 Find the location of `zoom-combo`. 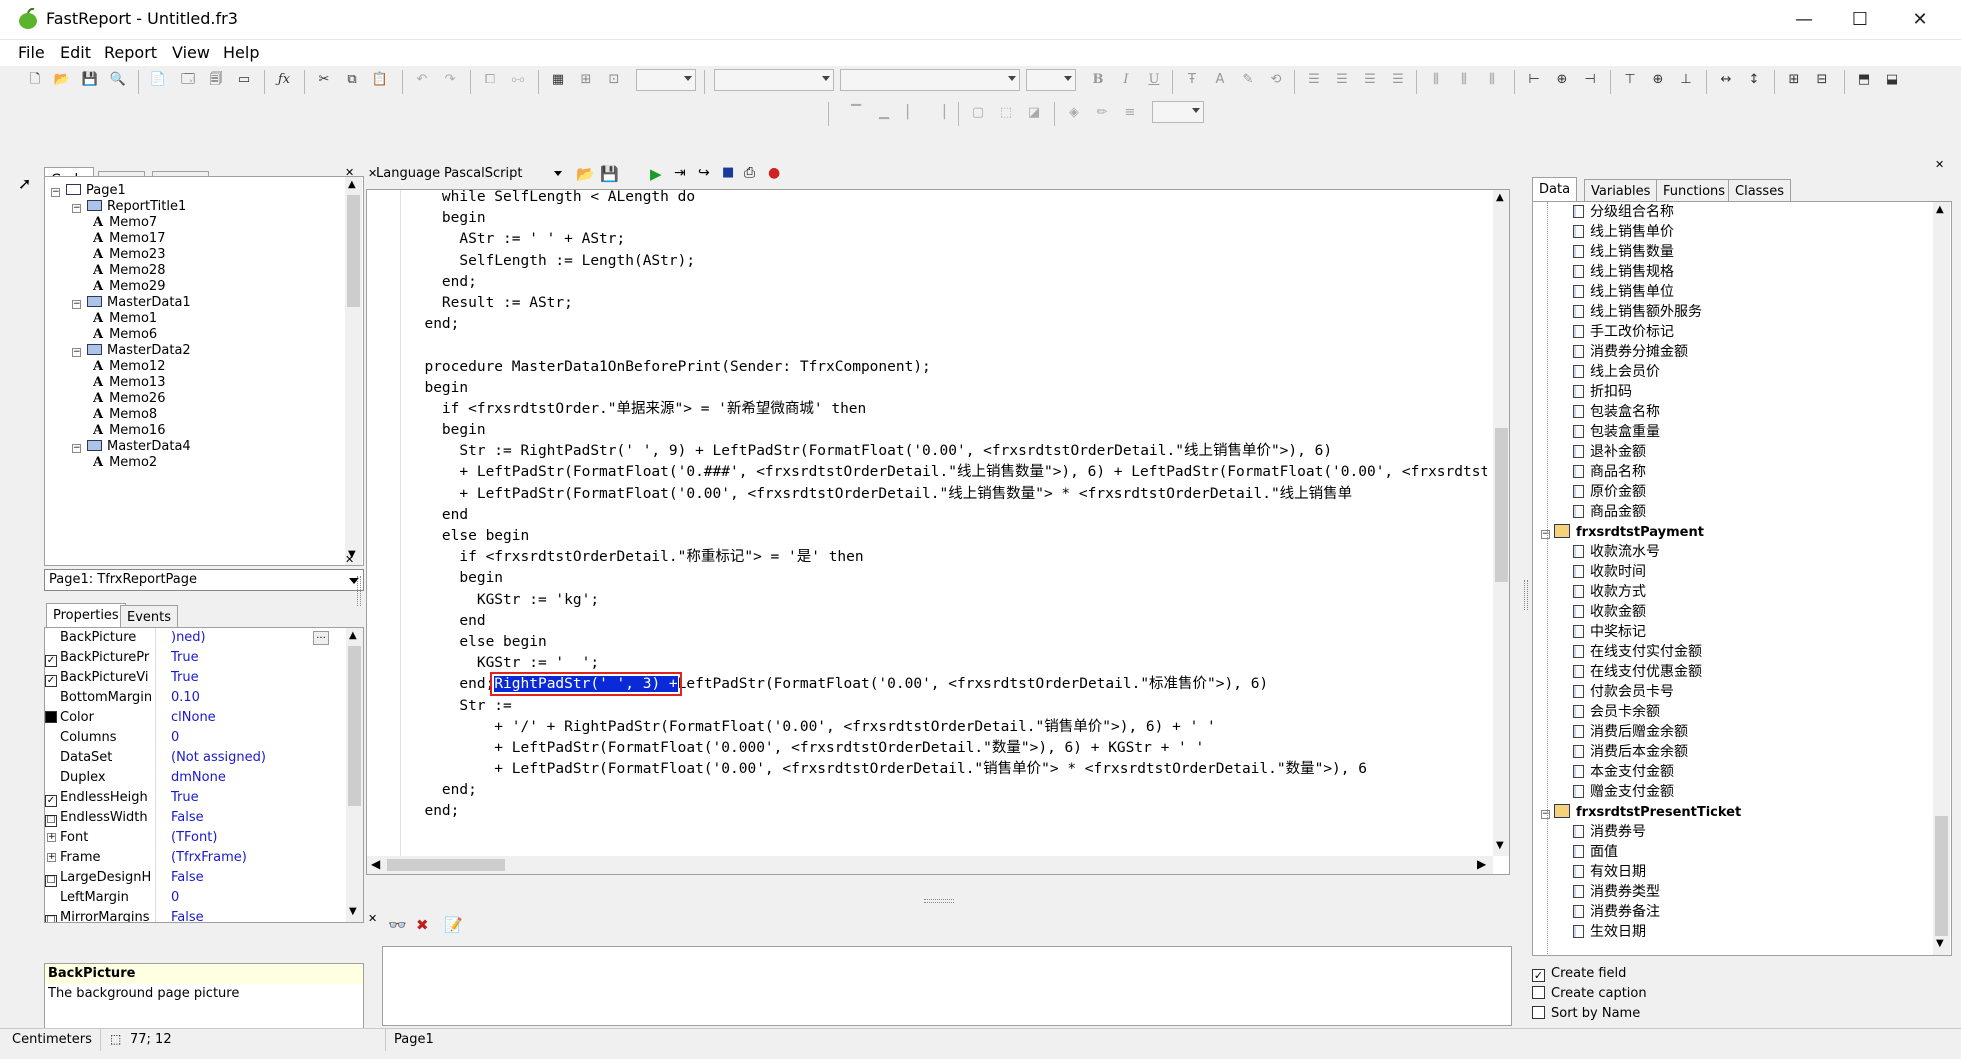

zoom-combo is located at coordinates (666, 80).